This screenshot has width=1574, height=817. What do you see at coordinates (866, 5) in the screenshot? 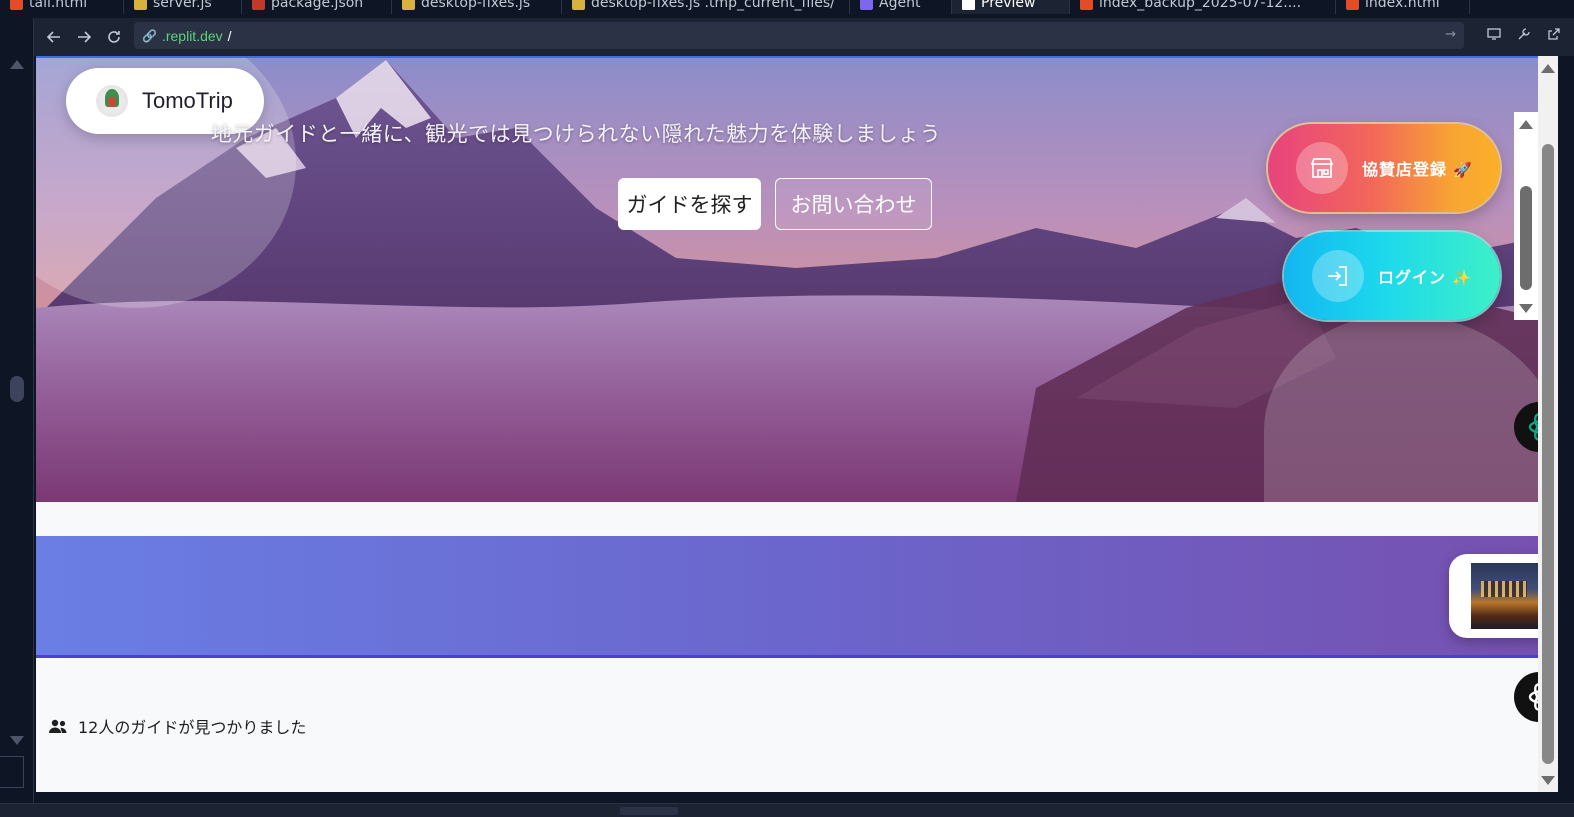
I see `agent-icon` at bounding box center [866, 5].